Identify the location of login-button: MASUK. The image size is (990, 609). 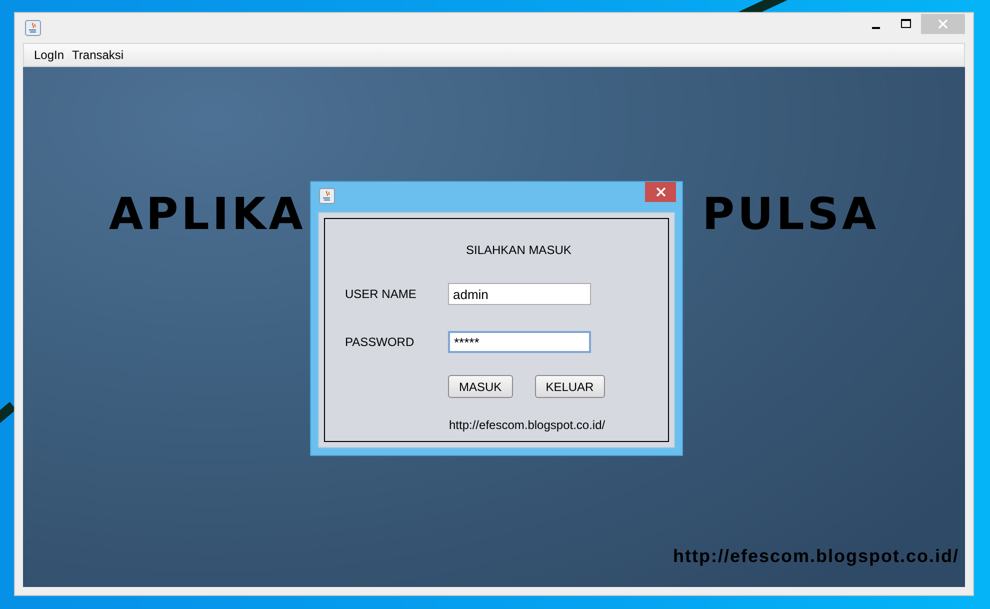
(480, 386).